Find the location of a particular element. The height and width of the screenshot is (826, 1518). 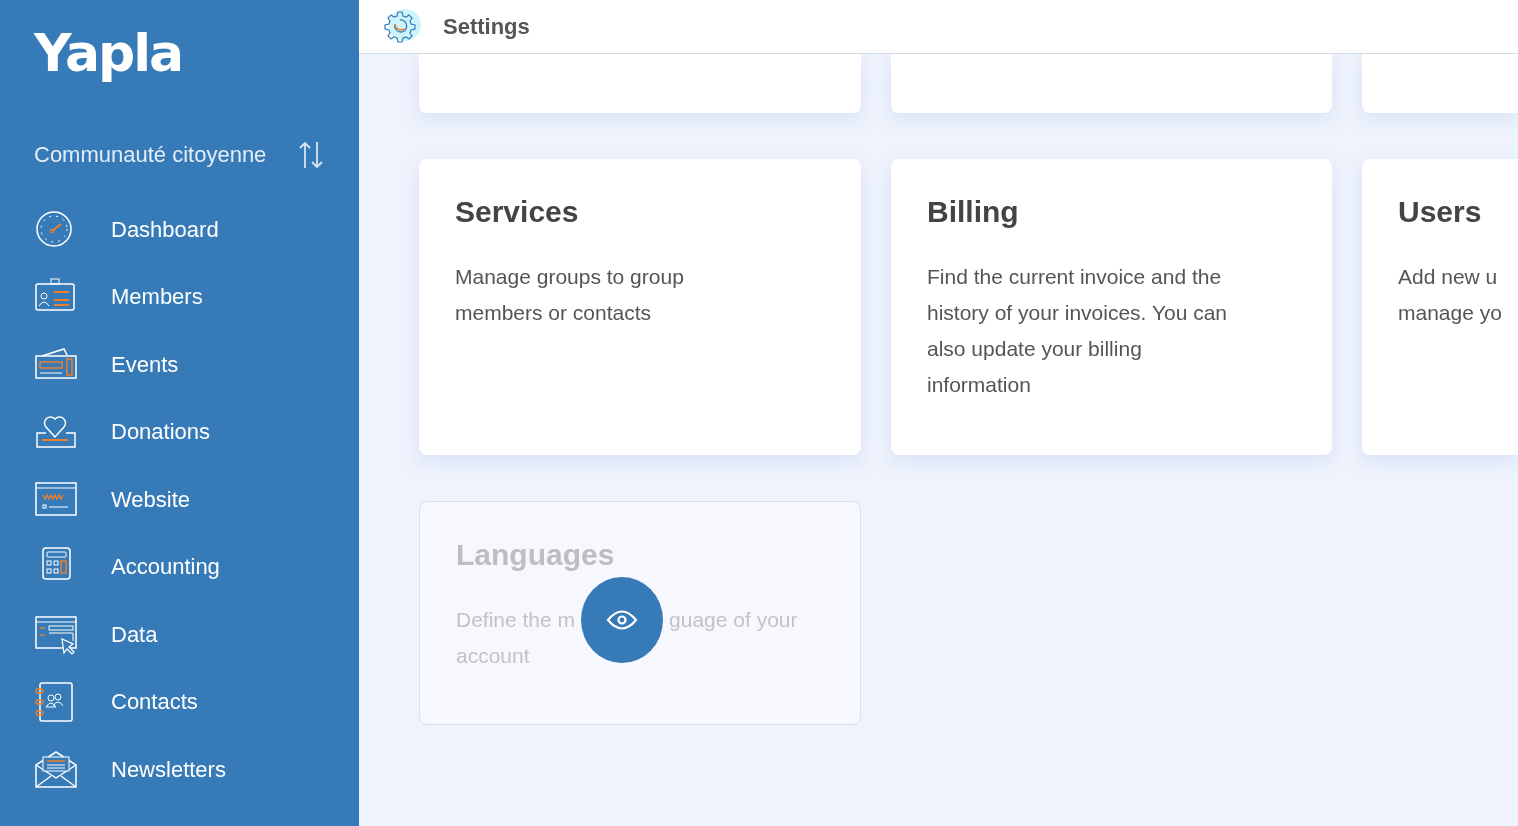

envelope-icon is located at coordinates (56, 769).